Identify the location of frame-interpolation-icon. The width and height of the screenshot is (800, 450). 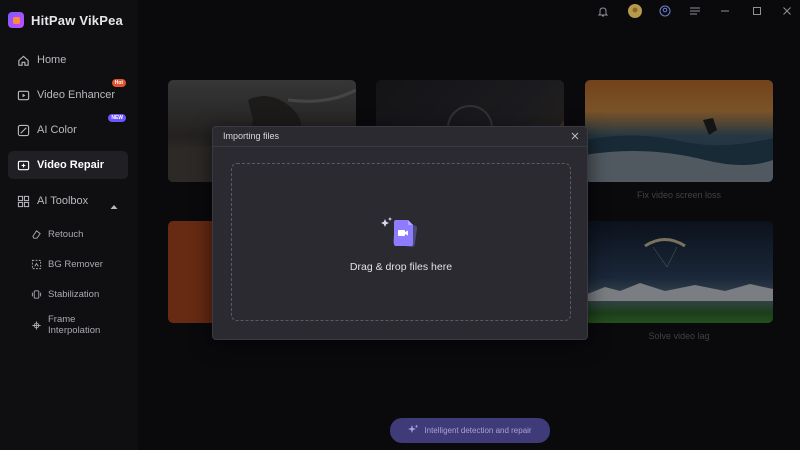
(36, 325).